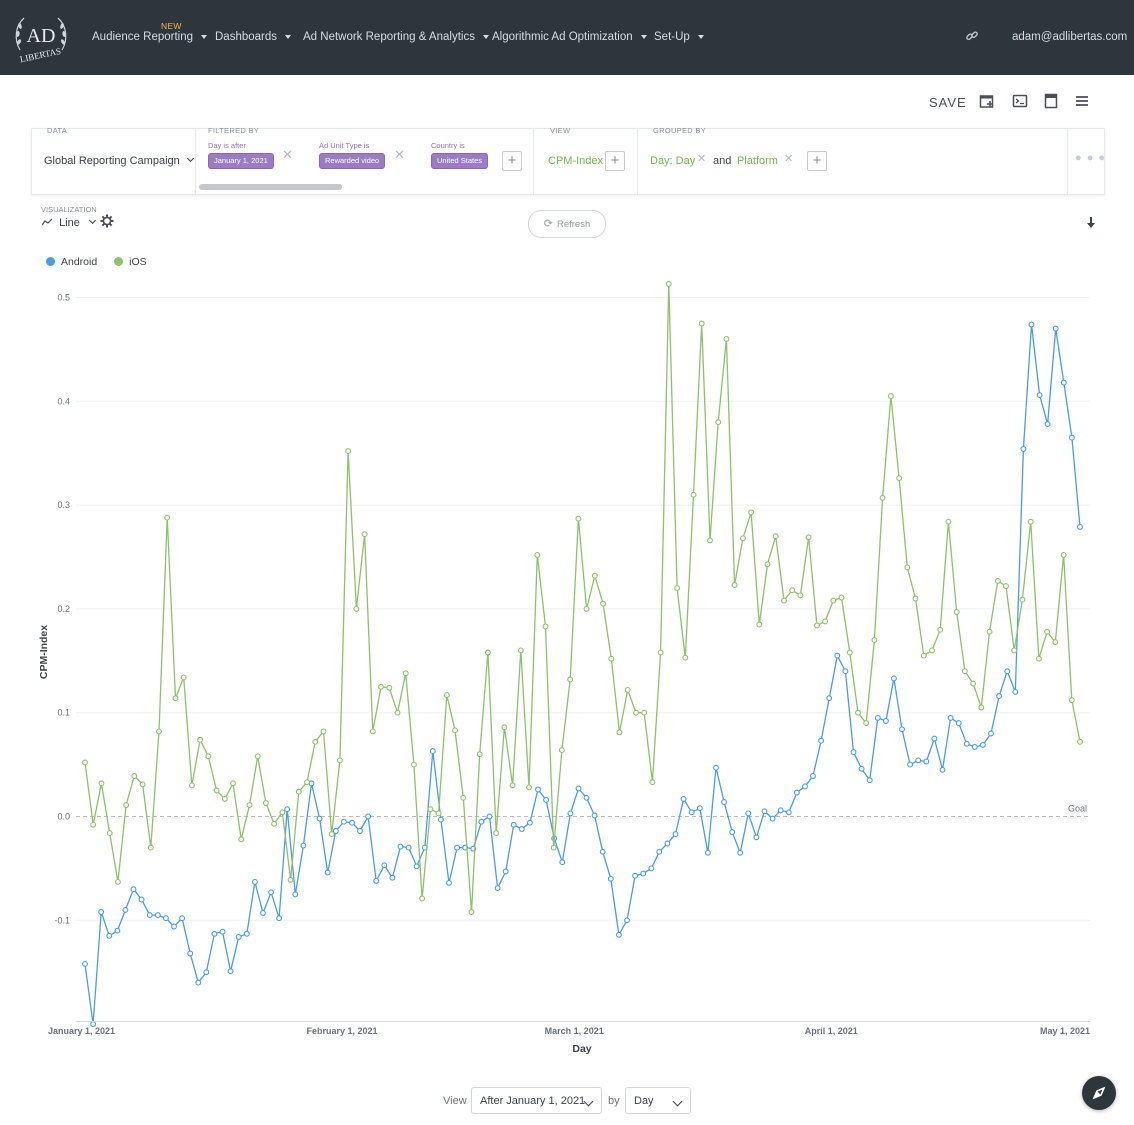 This screenshot has width=1134, height=1125. What do you see at coordinates (63, 713) in the screenshot?
I see `y-tick-label: 0.1` at bounding box center [63, 713].